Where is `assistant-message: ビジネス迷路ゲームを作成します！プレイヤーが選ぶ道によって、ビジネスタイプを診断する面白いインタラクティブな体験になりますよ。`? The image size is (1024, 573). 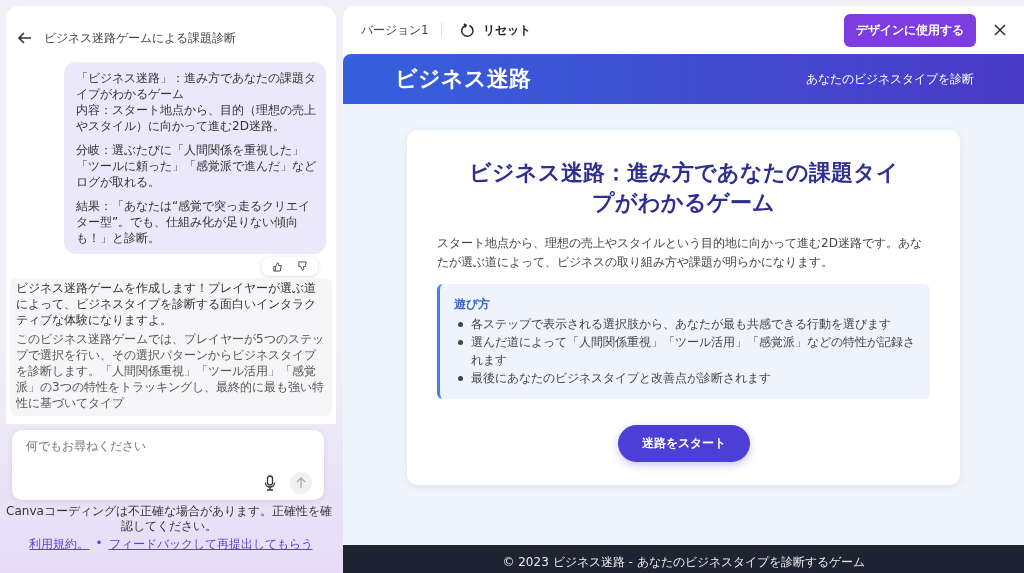
assistant-message: ビジネス迷路ゲームを作成します！プレイヤーが選ぶ道によって、ビジネスタイプを診断する面白いインタラクティブな体験になりますよ。 is located at coordinates (166, 304).